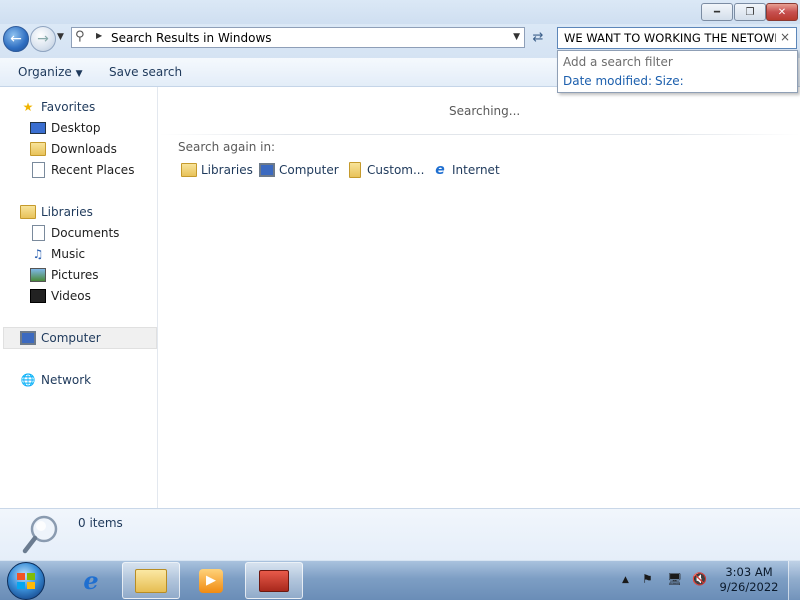  I want to click on nav-item-label: Music, so click(68, 254).